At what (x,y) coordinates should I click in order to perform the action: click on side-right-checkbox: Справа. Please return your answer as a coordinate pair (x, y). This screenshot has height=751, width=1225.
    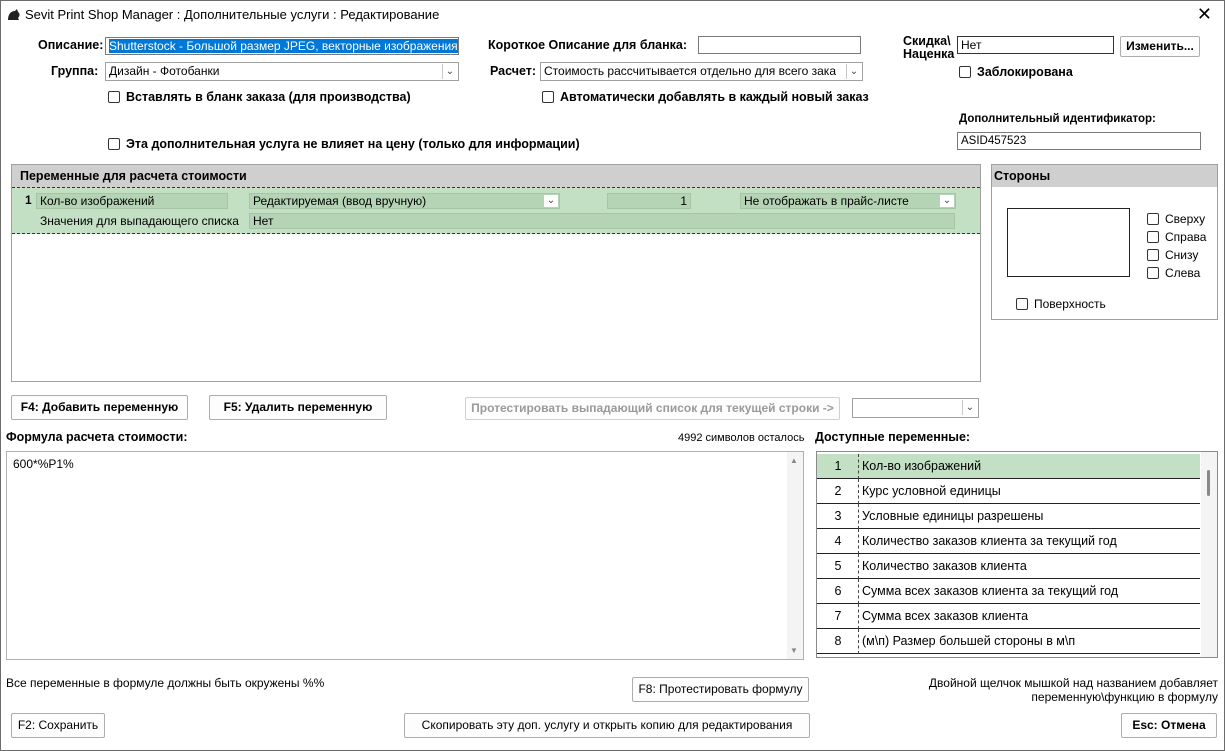
    Looking at the image, I should click on (1176, 237).